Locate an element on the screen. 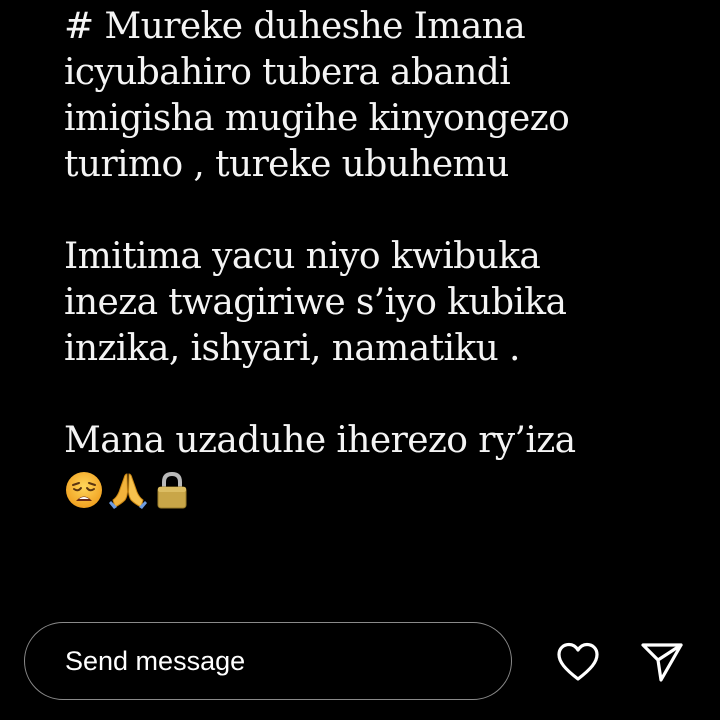  caption-line: Mana uzaduhe iherezo ry’iza is located at coordinates (320, 440).